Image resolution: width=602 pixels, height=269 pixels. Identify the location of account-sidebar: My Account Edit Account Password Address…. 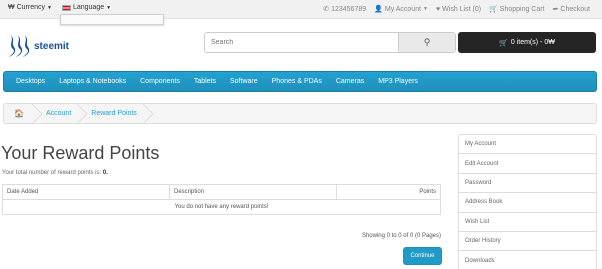
(527, 201).